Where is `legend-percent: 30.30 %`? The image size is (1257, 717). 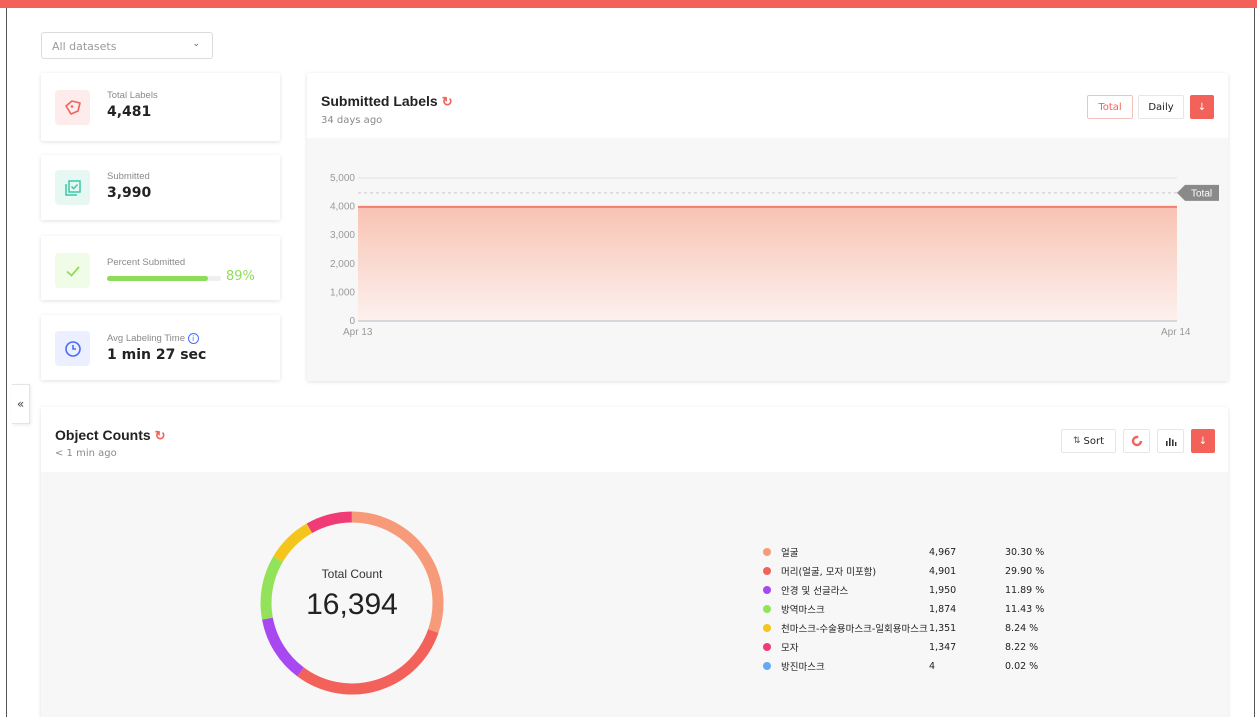 legend-percent: 30.30 % is located at coordinates (1025, 552).